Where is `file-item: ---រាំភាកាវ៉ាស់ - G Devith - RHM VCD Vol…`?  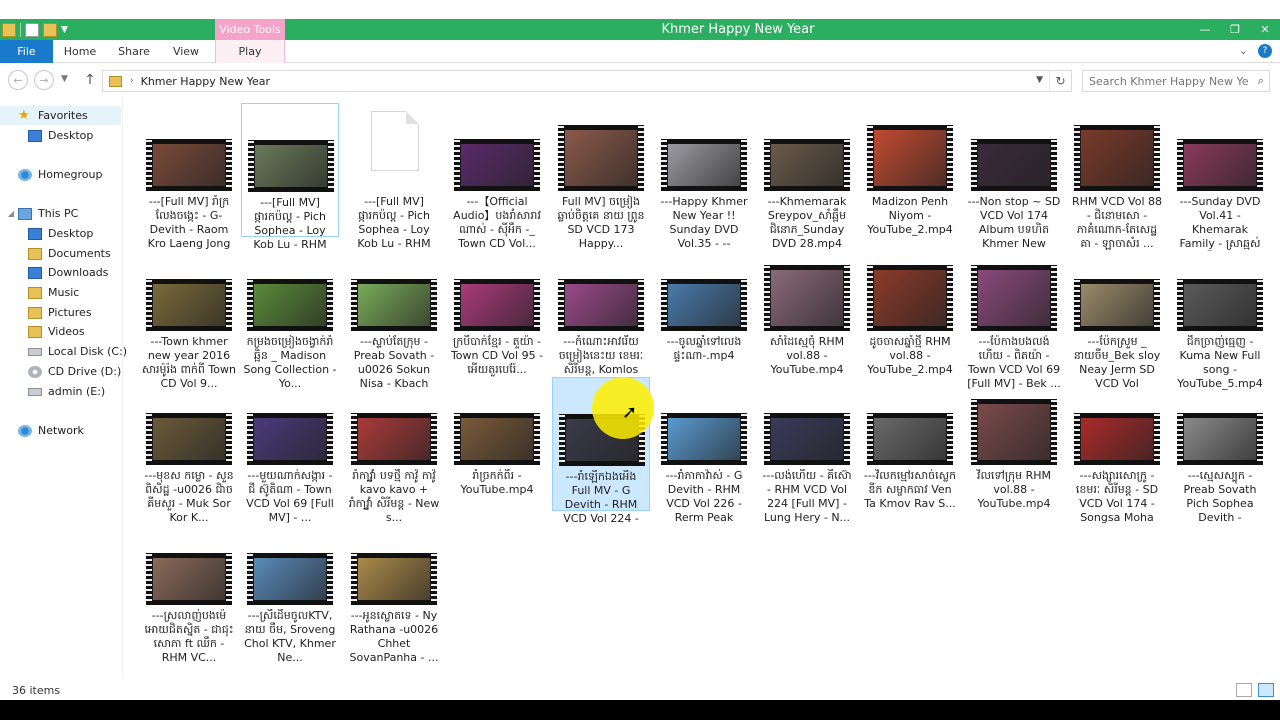
file-item: ---រាំភាកាវ៉ាស់ - G Devith - RHM VCD Vol… is located at coordinates (704, 450).